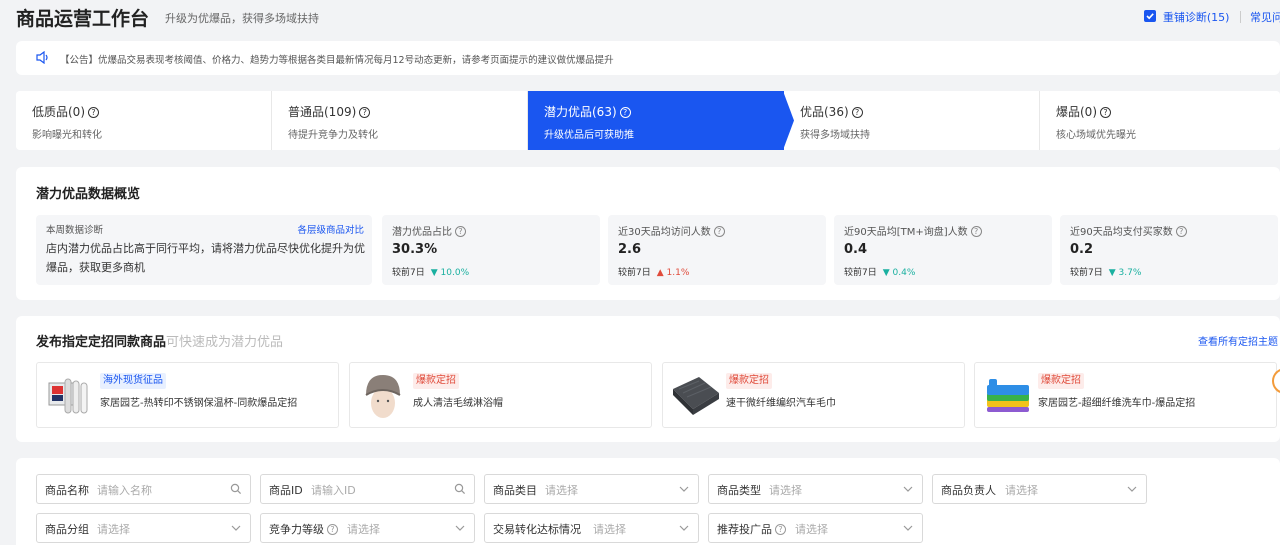 This screenshot has height=545, width=1280. Describe the element at coordinates (101, 342) in the screenshot. I see `campaign-title: 发布指定定招同款商品` at that location.